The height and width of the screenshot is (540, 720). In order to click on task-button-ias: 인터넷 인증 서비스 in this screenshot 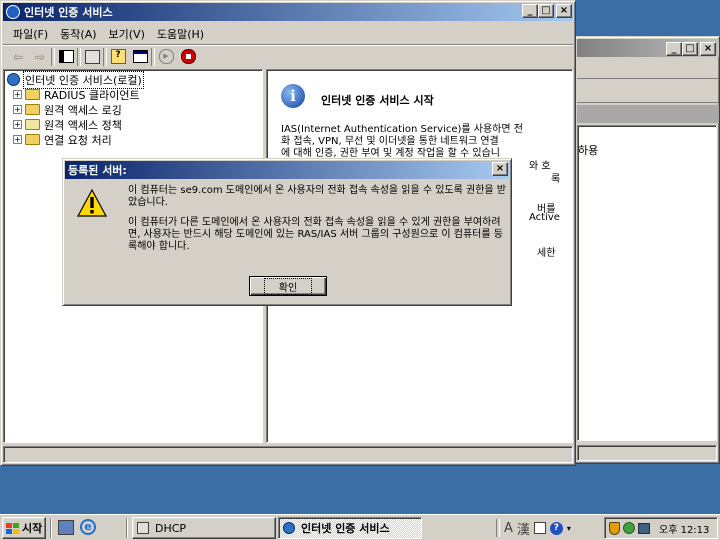, I will do `click(350, 528)`.